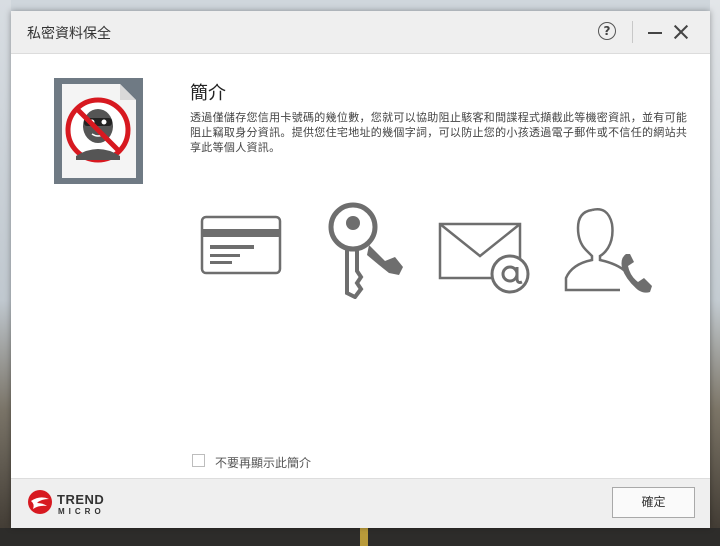 This screenshot has height=546, width=720. Describe the element at coordinates (208, 93) in the screenshot. I see `intro-heading: 簡介` at that location.